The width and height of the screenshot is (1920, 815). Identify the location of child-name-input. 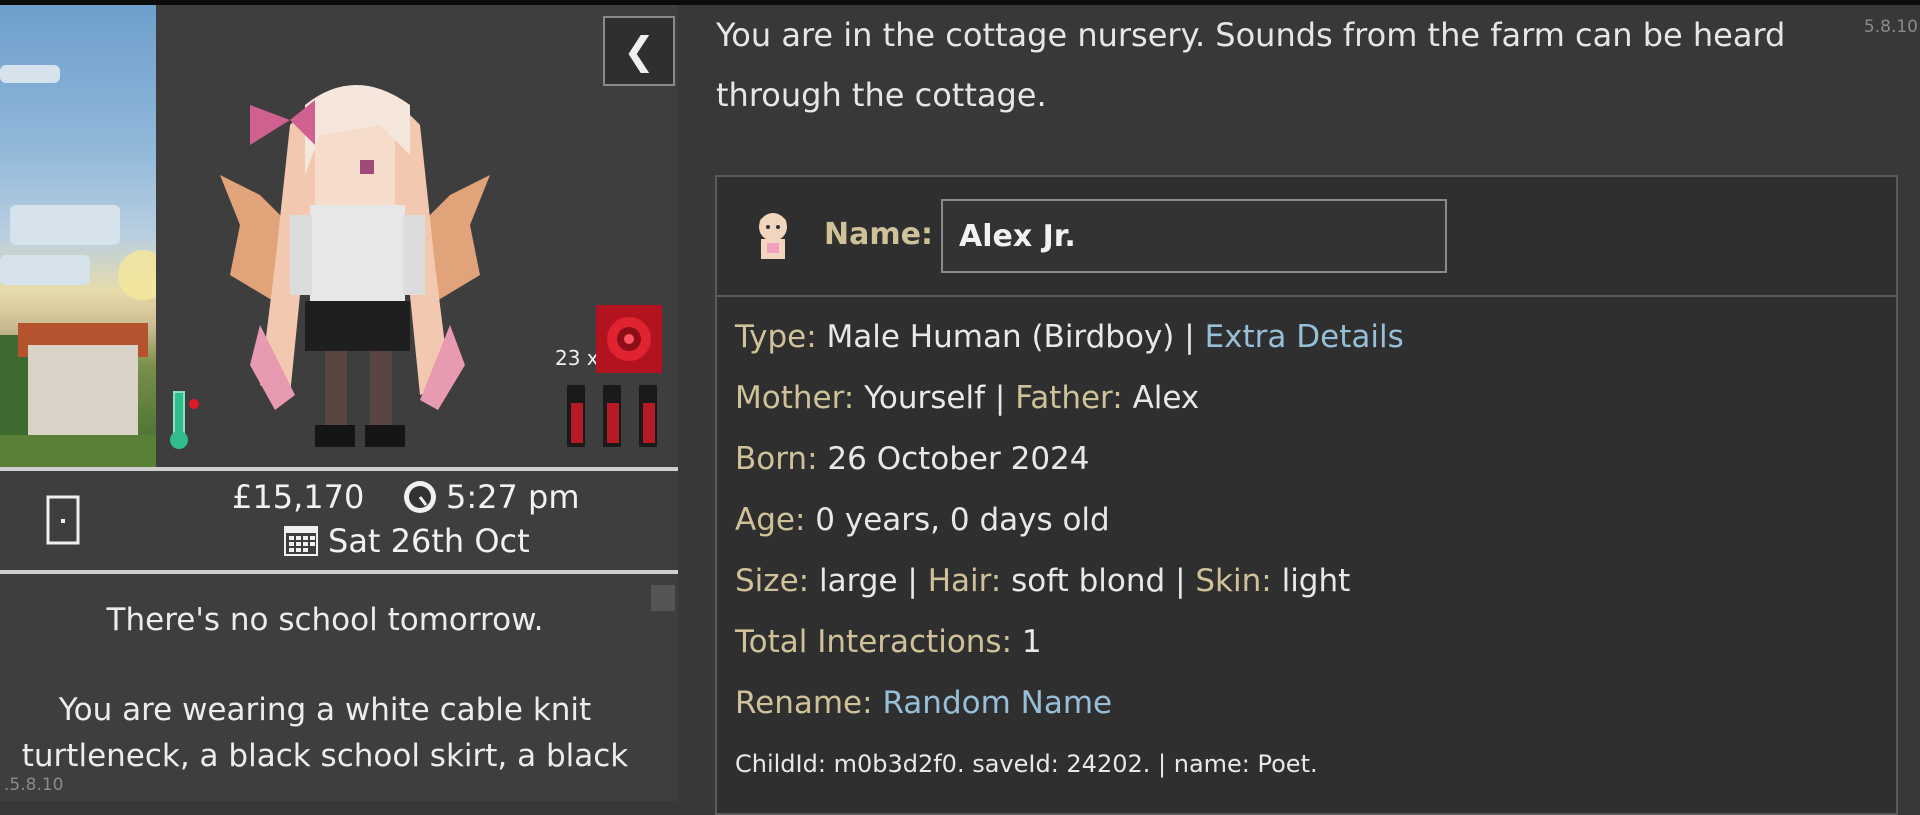
(1194, 236).